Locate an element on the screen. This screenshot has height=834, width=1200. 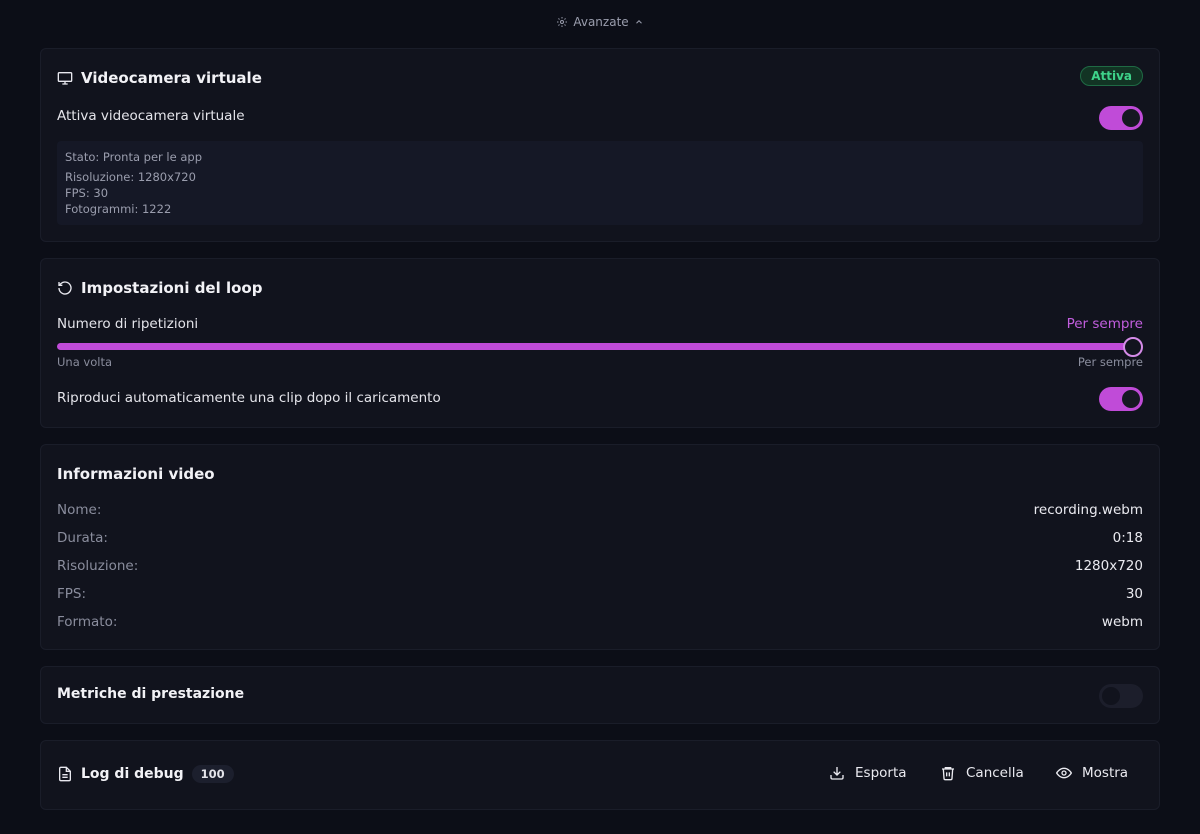
repetitions-value: Per sempre is located at coordinates (1104, 324).